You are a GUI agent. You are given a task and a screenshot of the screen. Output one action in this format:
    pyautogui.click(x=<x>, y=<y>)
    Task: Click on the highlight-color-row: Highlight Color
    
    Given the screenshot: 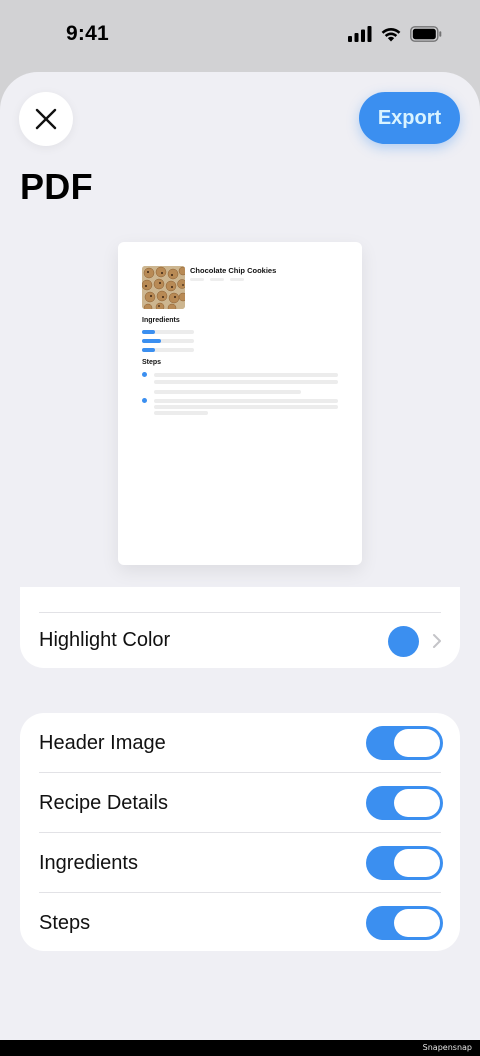 What is the action you would take?
    pyautogui.click(x=240, y=640)
    